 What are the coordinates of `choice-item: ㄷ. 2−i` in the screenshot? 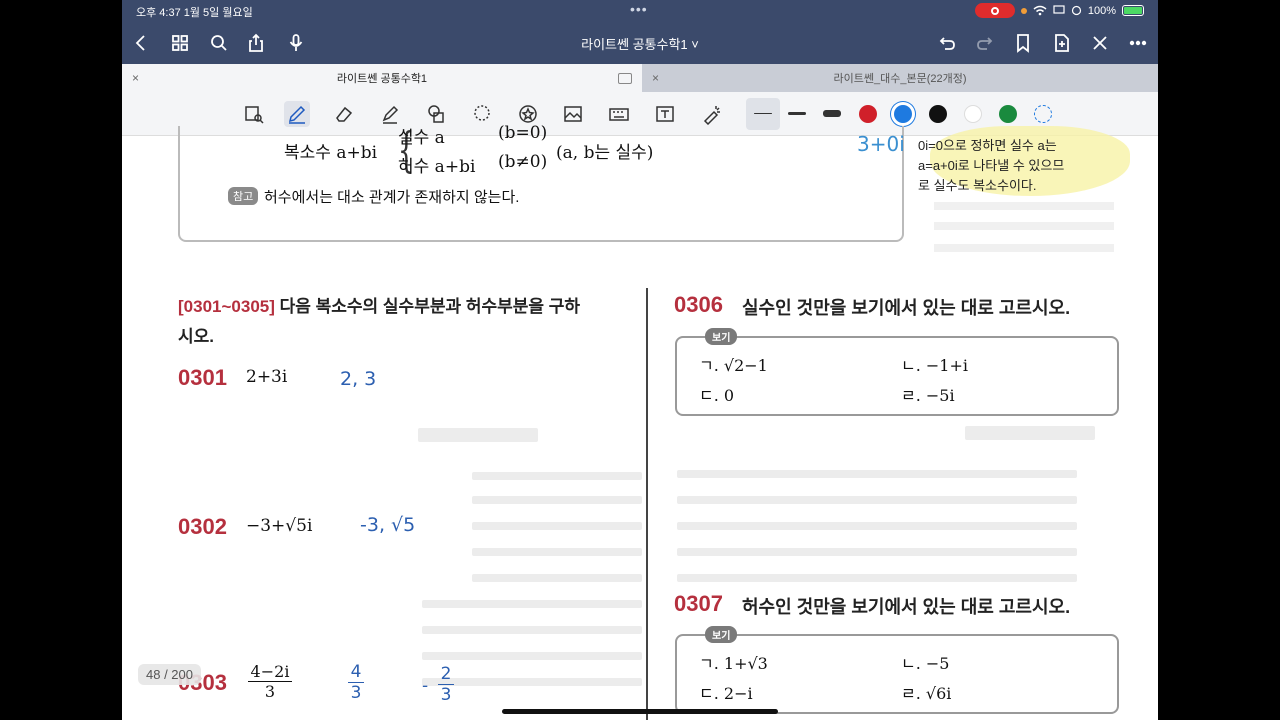 It's located at (726, 692).